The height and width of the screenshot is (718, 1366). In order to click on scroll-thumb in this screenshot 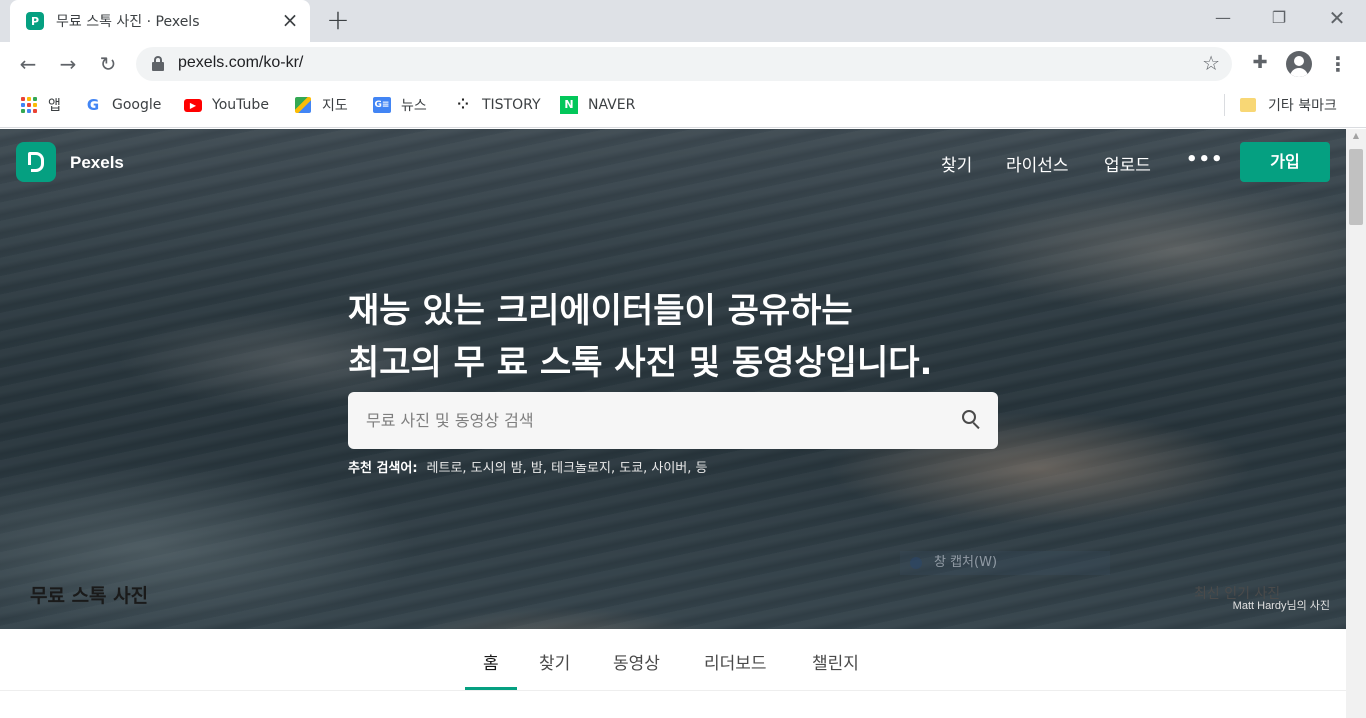, I will do `click(1356, 187)`.